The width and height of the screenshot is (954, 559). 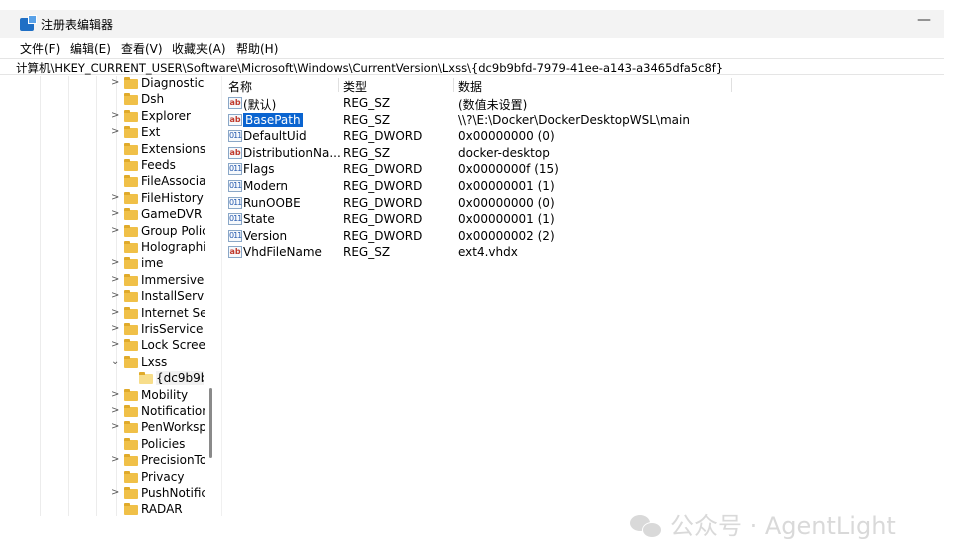 What do you see at coordinates (102, 363) in the screenshot?
I see `tree-item: ⌄ Lxss` at bounding box center [102, 363].